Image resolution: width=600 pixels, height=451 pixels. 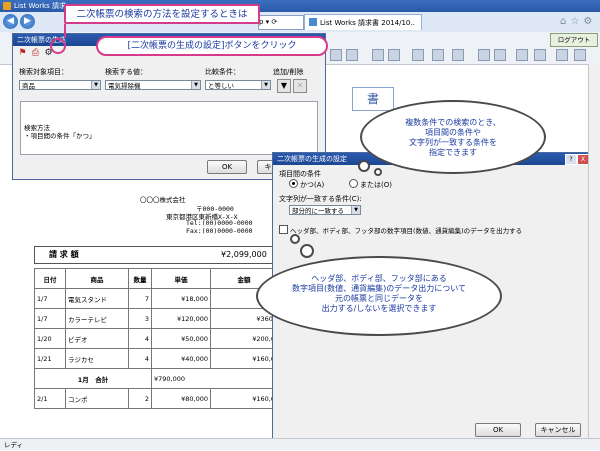 What do you see at coordinates (376, 185) in the screenshot?
I see `radio-or-label: または(O)` at bounding box center [376, 185].